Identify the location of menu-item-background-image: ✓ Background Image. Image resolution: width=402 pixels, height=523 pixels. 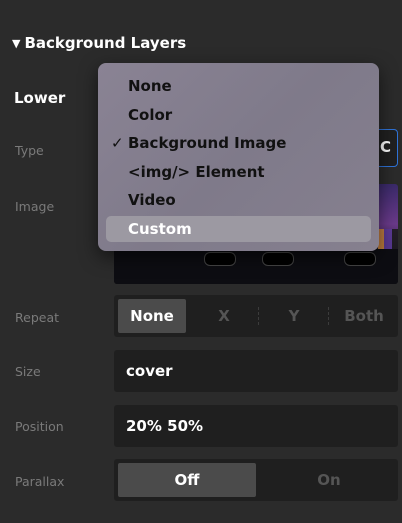
(238, 143).